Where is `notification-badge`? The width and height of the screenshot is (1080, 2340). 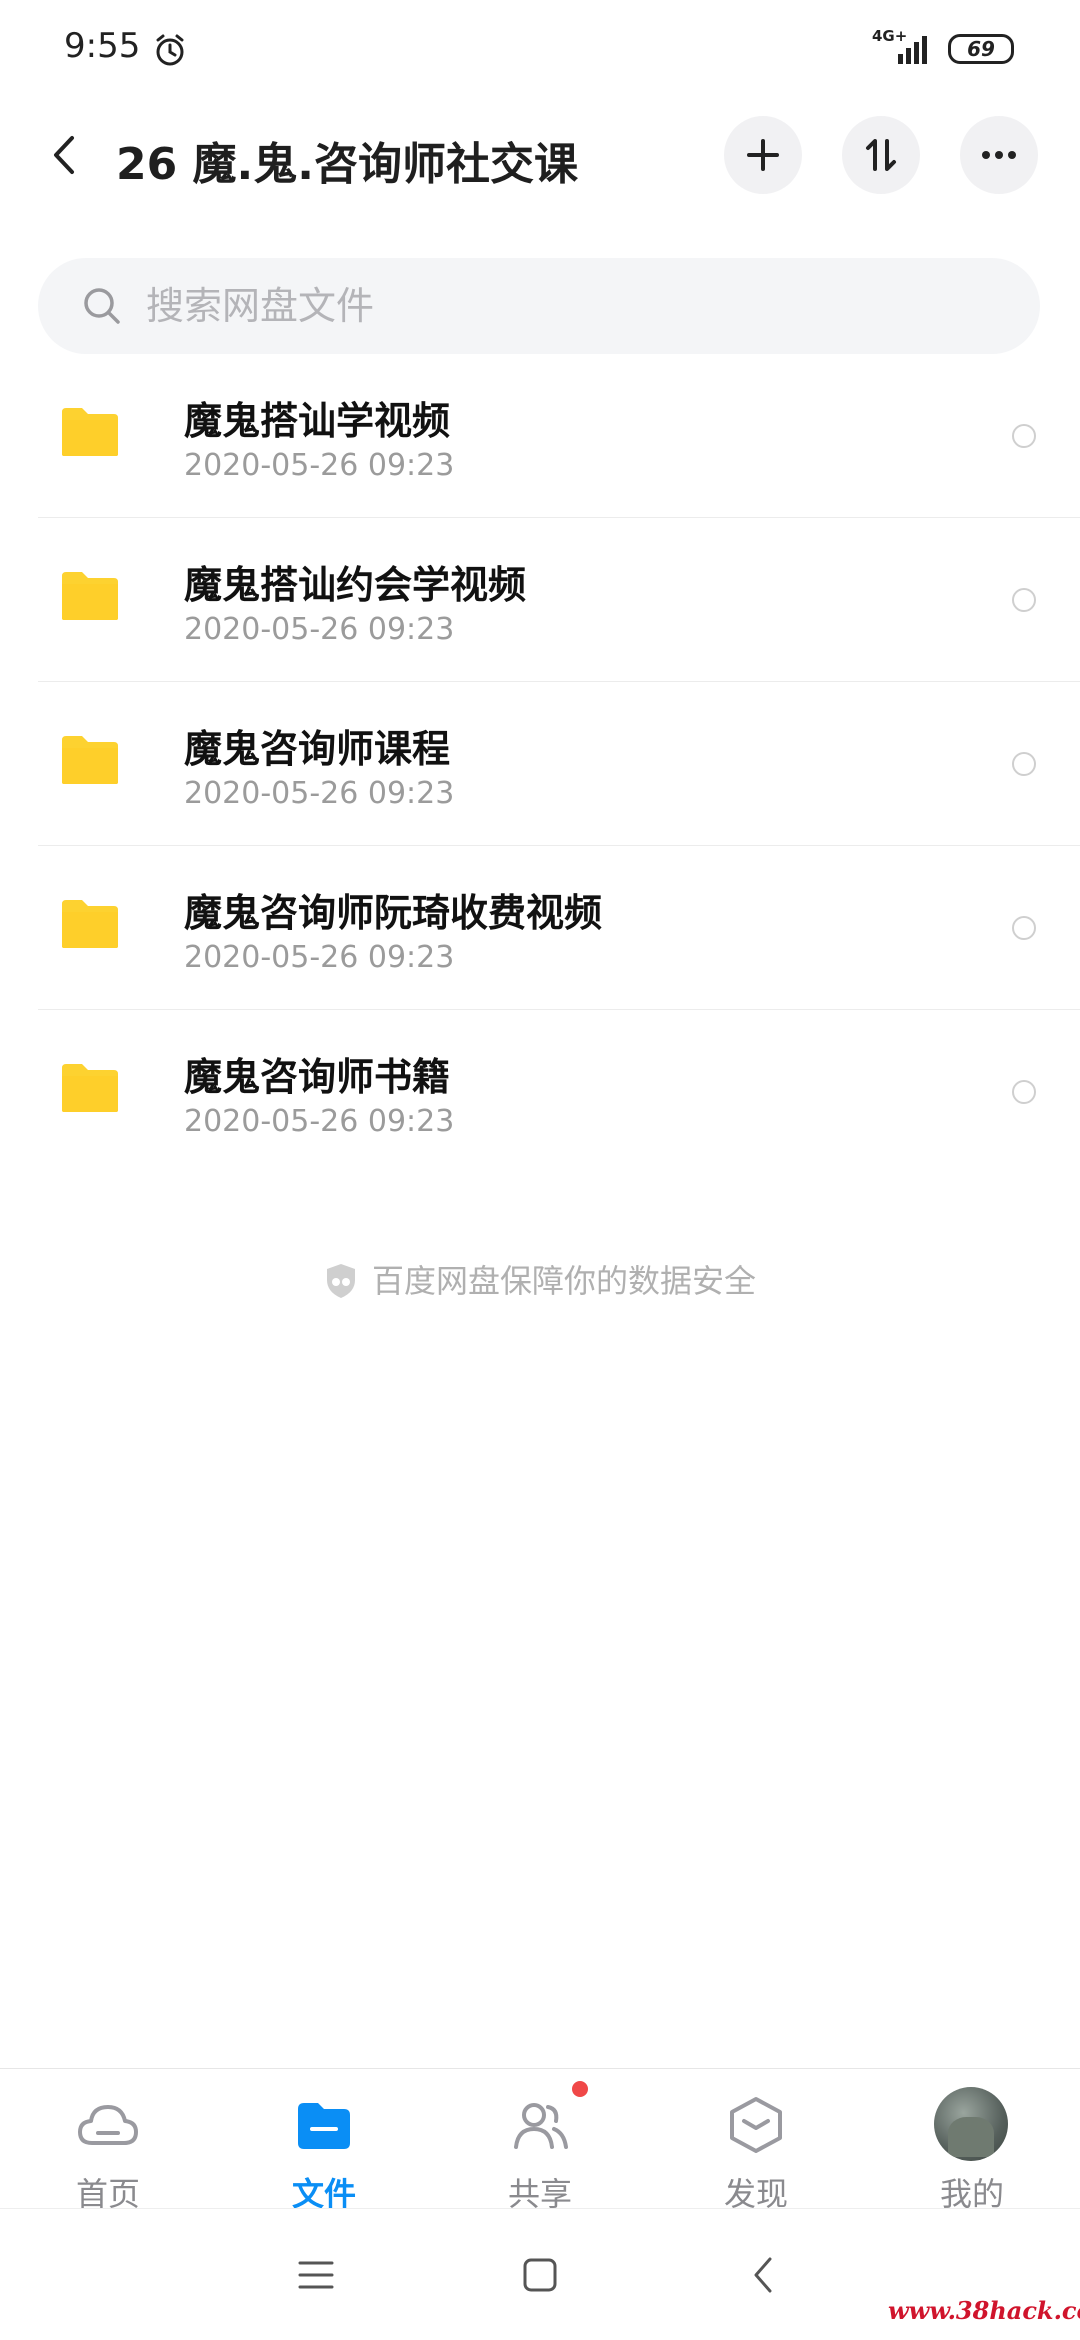 notification-badge is located at coordinates (580, 2089).